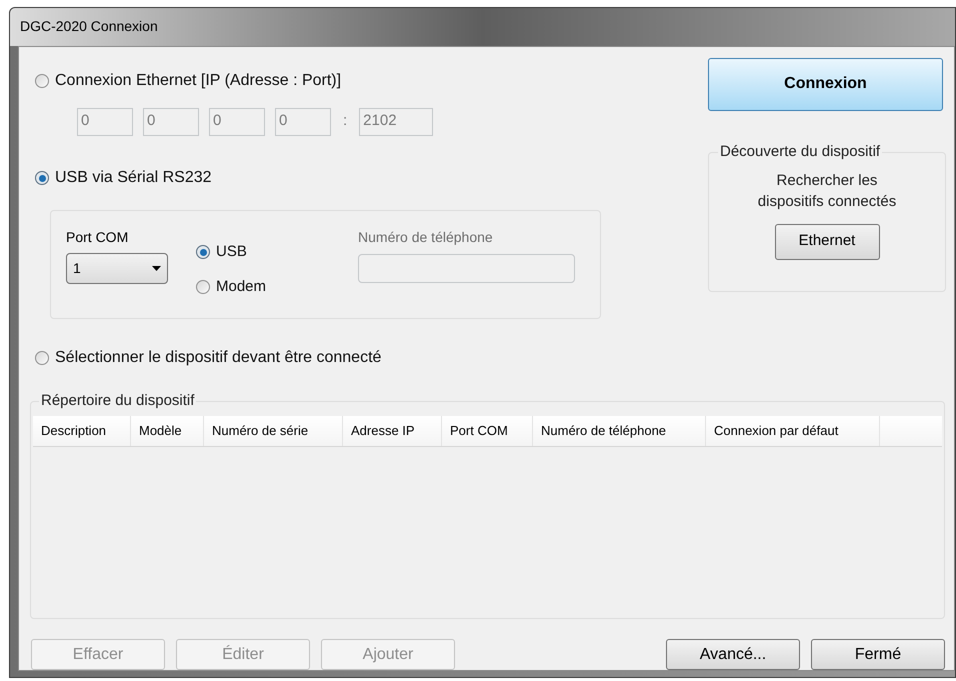 The width and height of the screenshot is (956, 681). I want to click on connect-button: Connexion, so click(825, 84).